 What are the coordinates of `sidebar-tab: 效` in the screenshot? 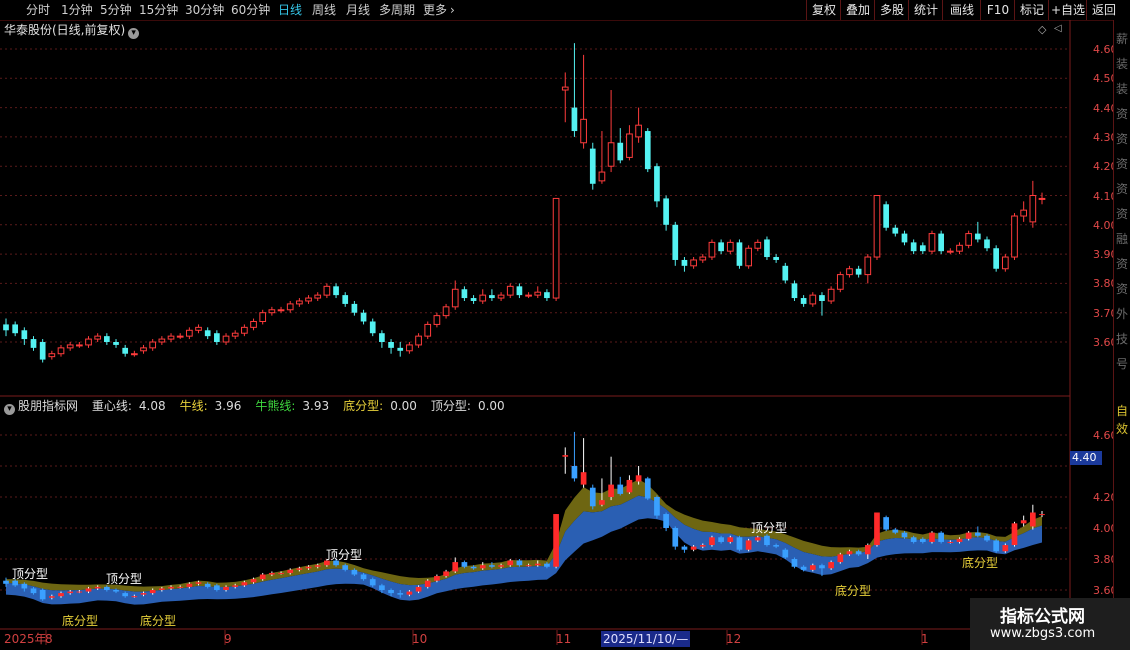 It's located at (1122, 428).